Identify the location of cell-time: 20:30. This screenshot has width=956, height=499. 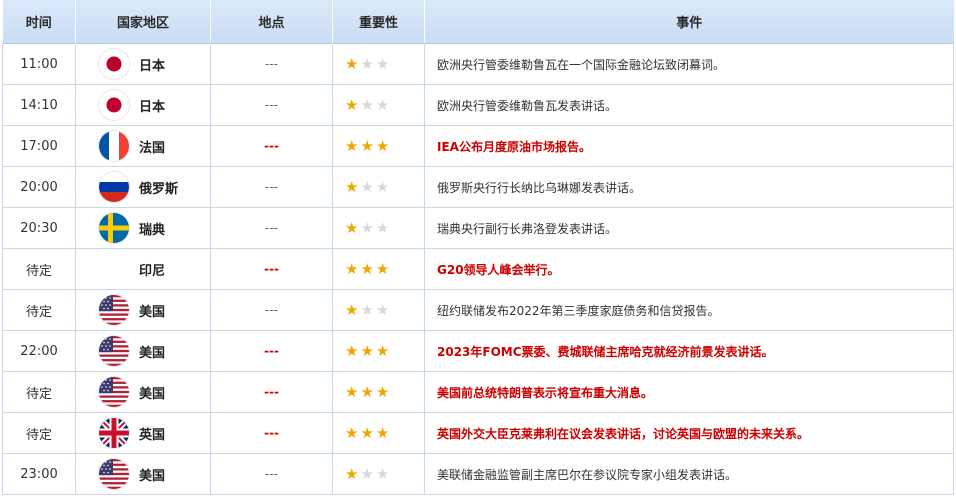
(39, 228).